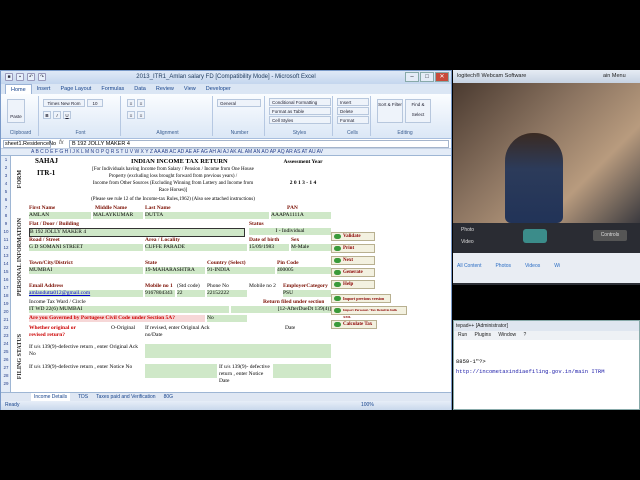  Describe the element at coordinates (239, 103) in the screenshot. I see `number-format-select: General` at that location.